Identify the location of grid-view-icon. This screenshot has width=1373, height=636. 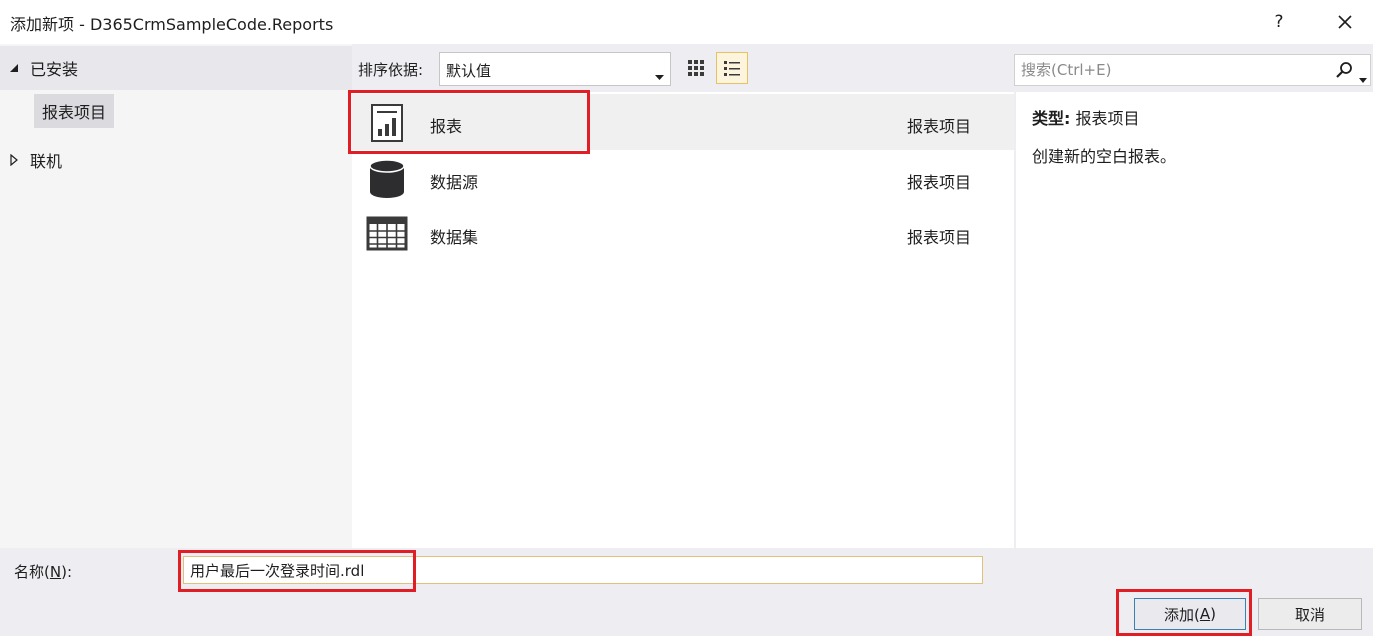
(696, 68).